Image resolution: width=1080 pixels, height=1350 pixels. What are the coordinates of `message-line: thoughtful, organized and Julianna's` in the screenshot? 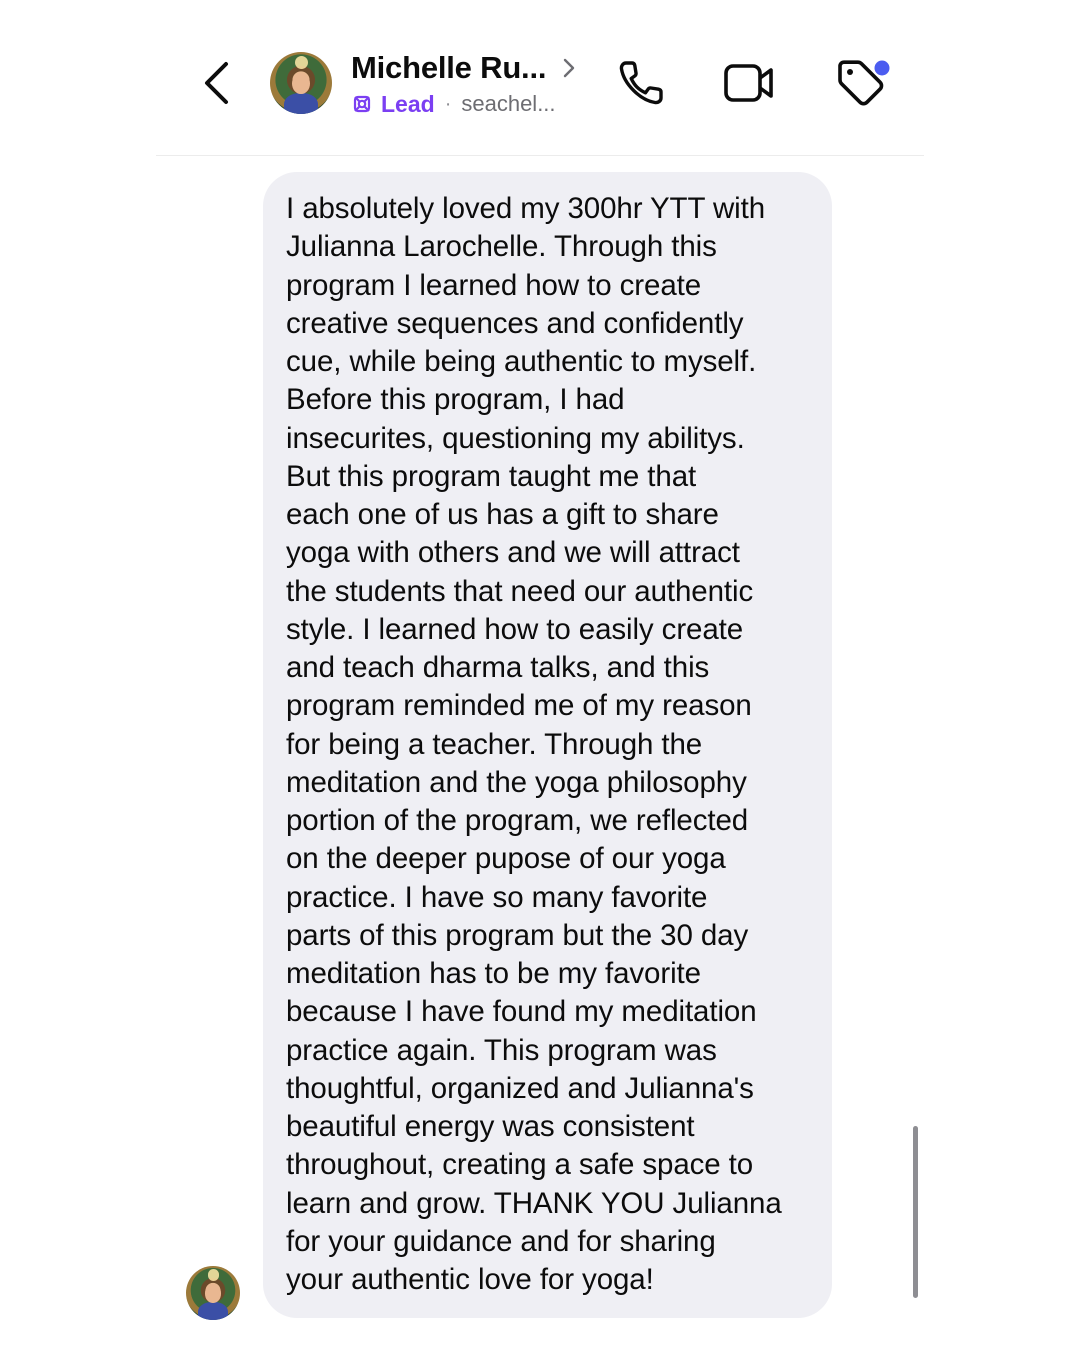 It's located at (520, 1088).